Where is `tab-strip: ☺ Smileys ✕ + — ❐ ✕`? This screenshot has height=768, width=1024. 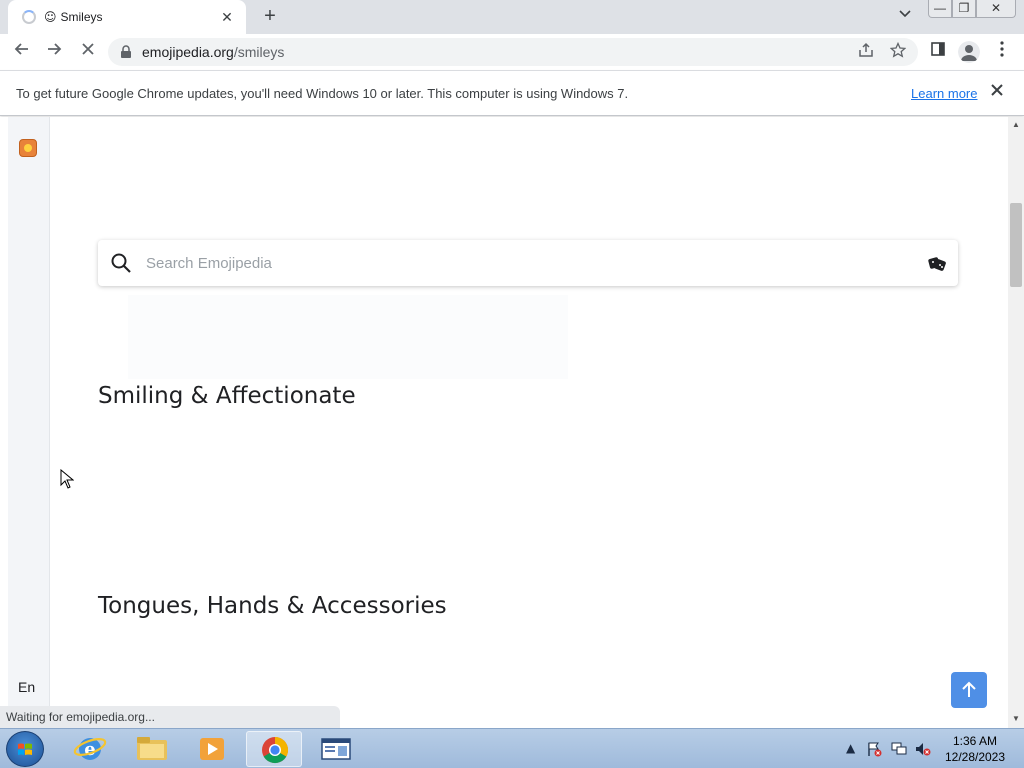 tab-strip: ☺ Smileys ✕ + — ❐ ✕ is located at coordinates (512, 17).